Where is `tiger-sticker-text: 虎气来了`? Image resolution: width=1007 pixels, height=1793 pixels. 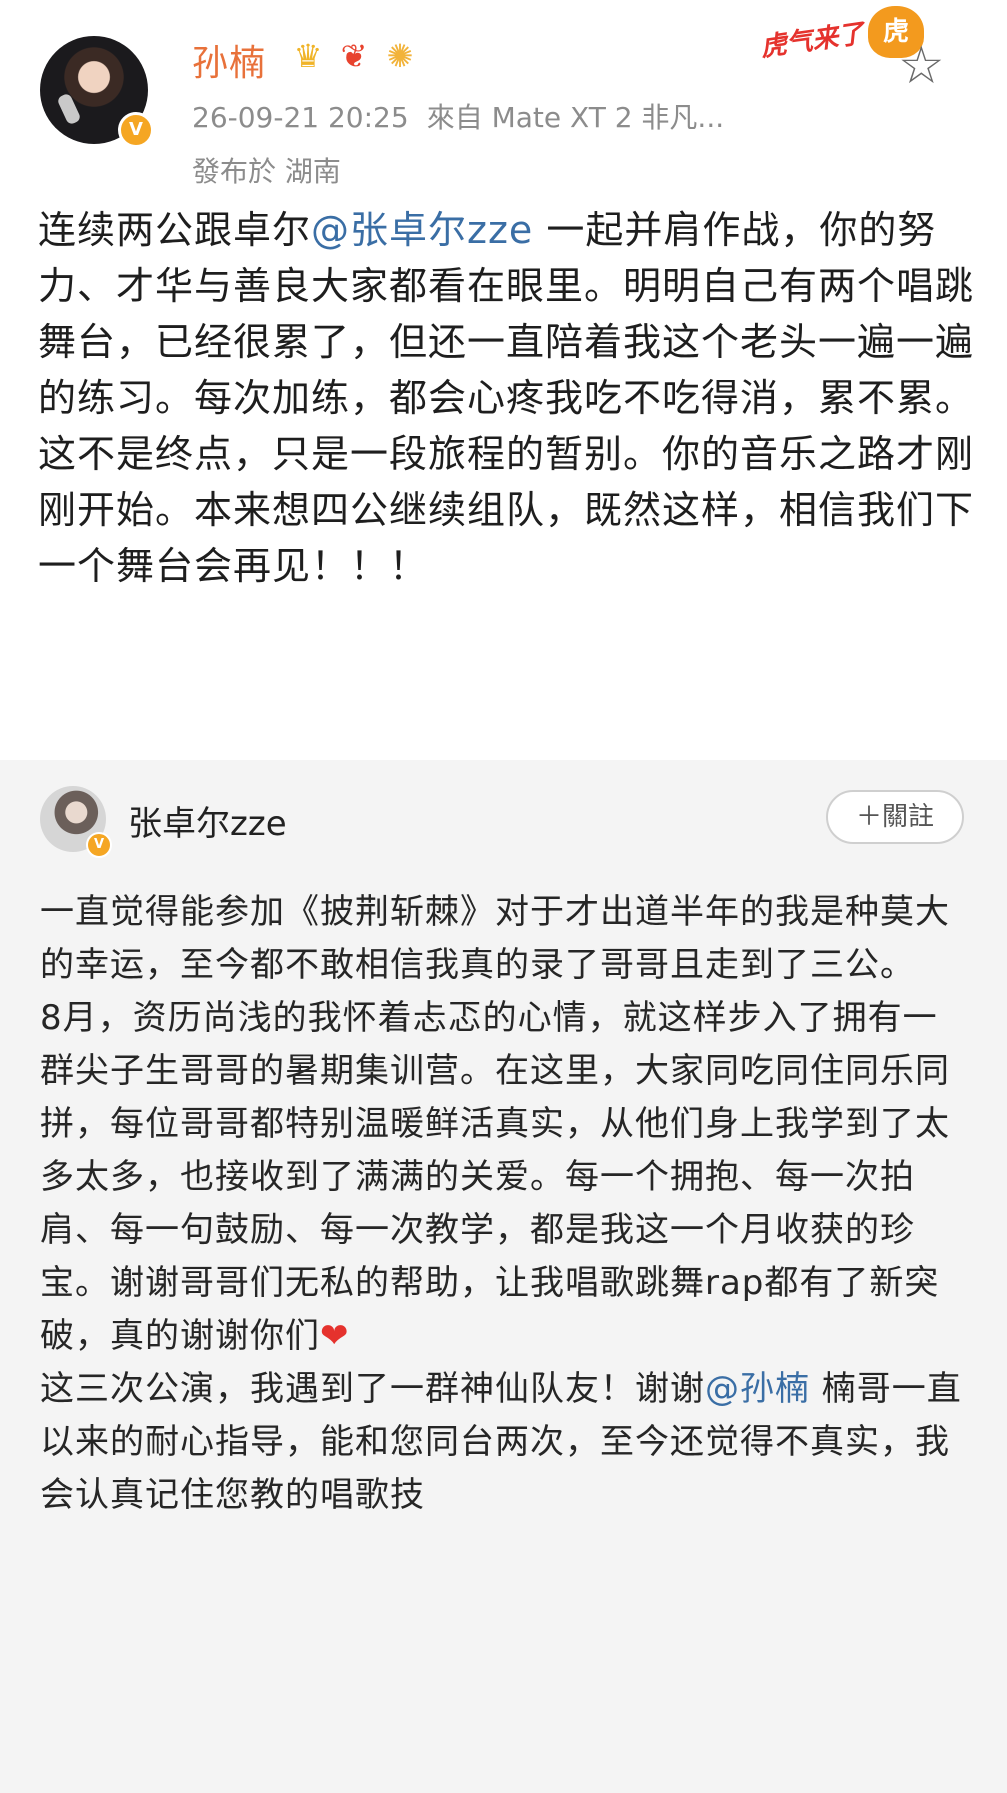 tiger-sticker-text: 虎气来了 is located at coordinates (812, 41).